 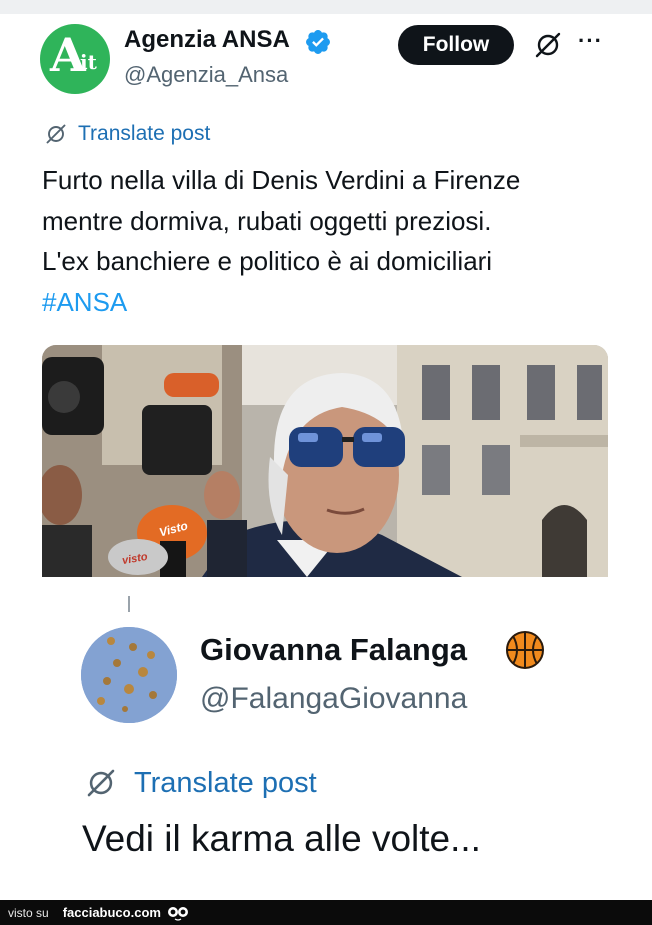 What do you see at coordinates (548, 45) in the screenshot?
I see `grok-icon` at bounding box center [548, 45].